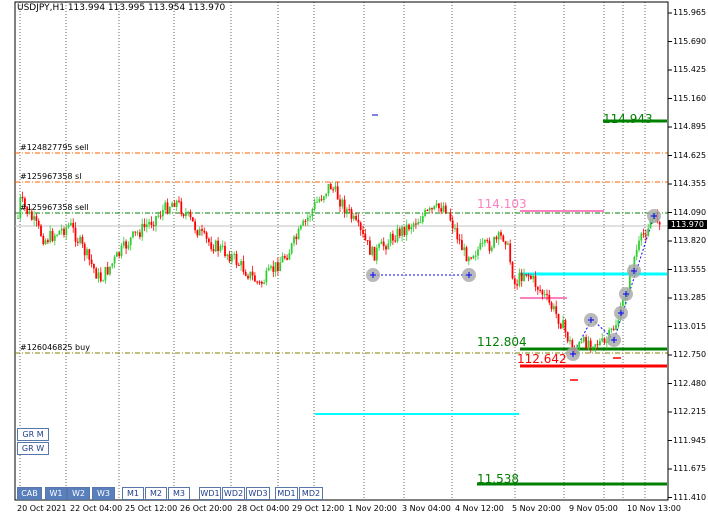  Describe the element at coordinates (29, 493) in the screenshot. I see `timeframe-button-cab: CAB` at that location.